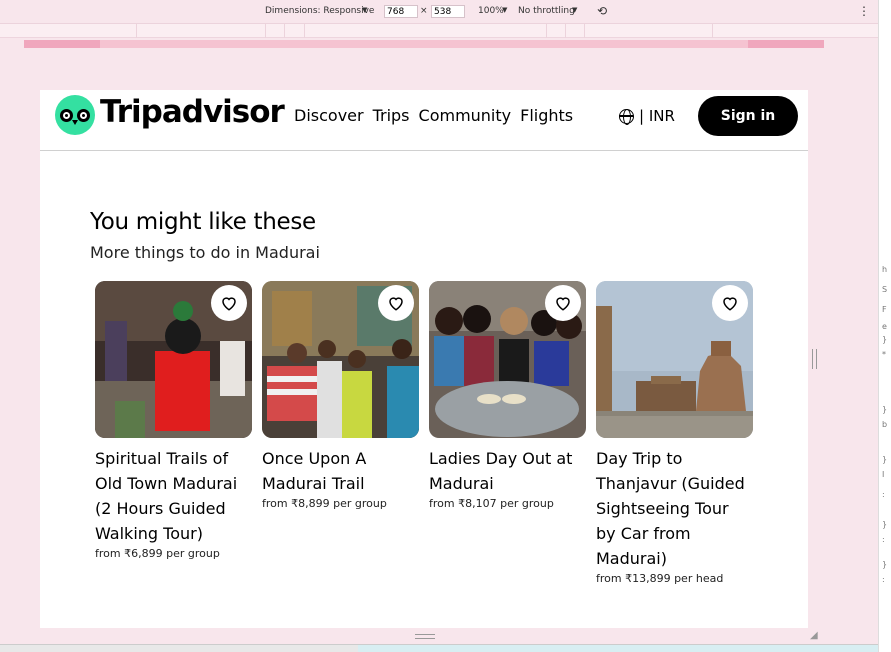 This screenshot has width=891, height=652. What do you see at coordinates (340, 471) in the screenshot?
I see `card-title: Once Upon A Madurai Trail` at bounding box center [340, 471].